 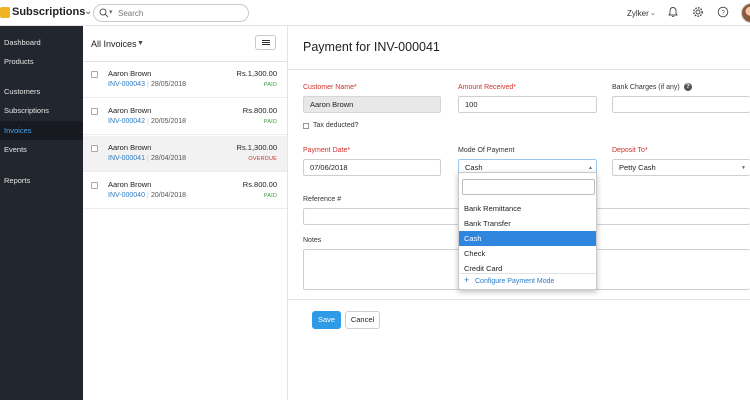 I want to click on gear-icon, so click(x=698, y=12).